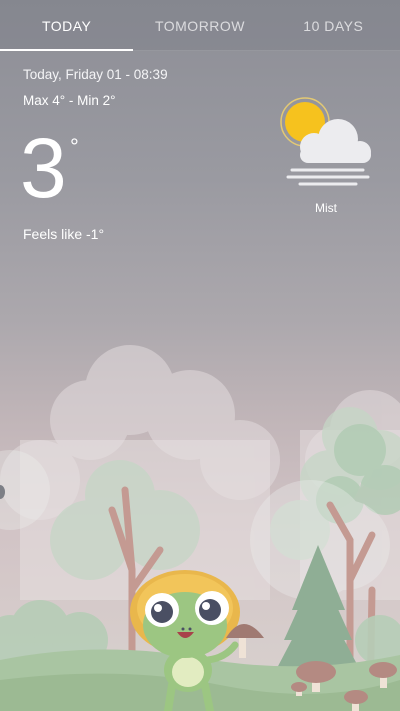 The width and height of the screenshot is (400, 711). What do you see at coordinates (64, 234) in the screenshot?
I see `feels-like-temperature: Feels like -1°` at bounding box center [64, 234].